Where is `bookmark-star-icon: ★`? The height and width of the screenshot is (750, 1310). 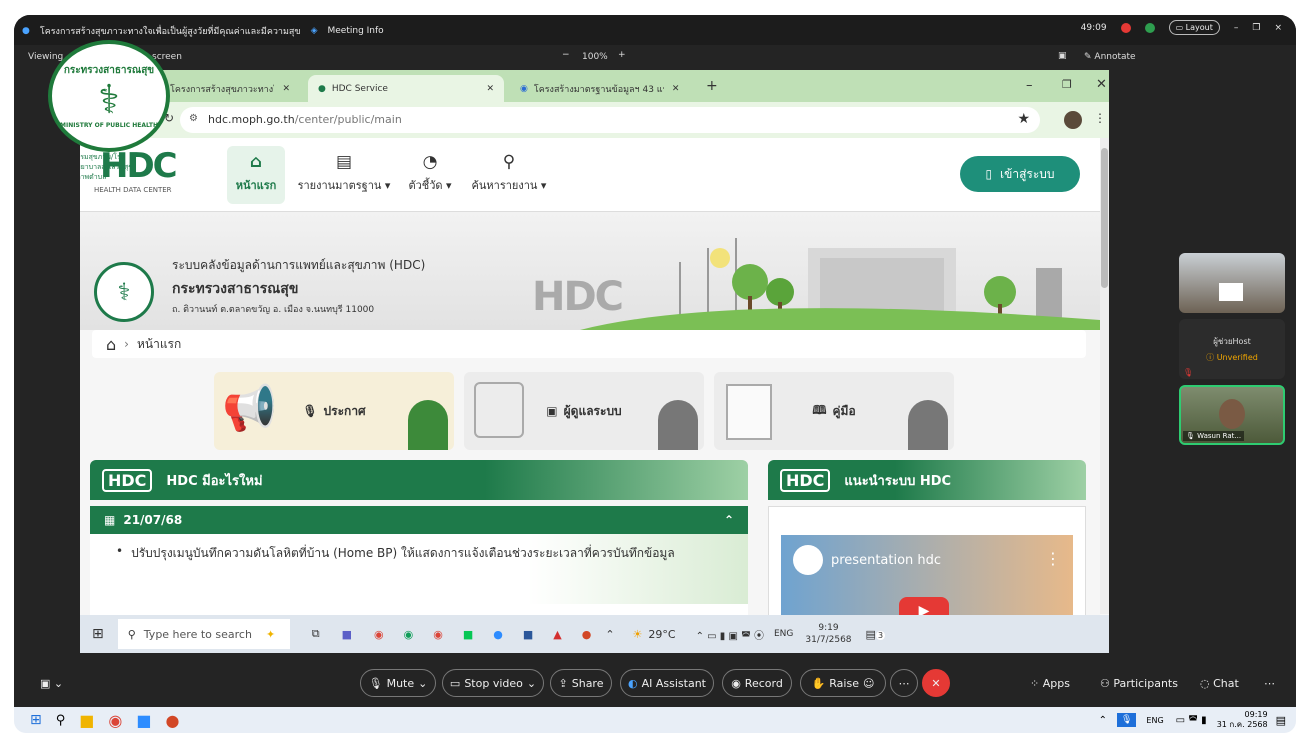 bookmark-star-icon: ★ is located at coordinates (1023, 119).